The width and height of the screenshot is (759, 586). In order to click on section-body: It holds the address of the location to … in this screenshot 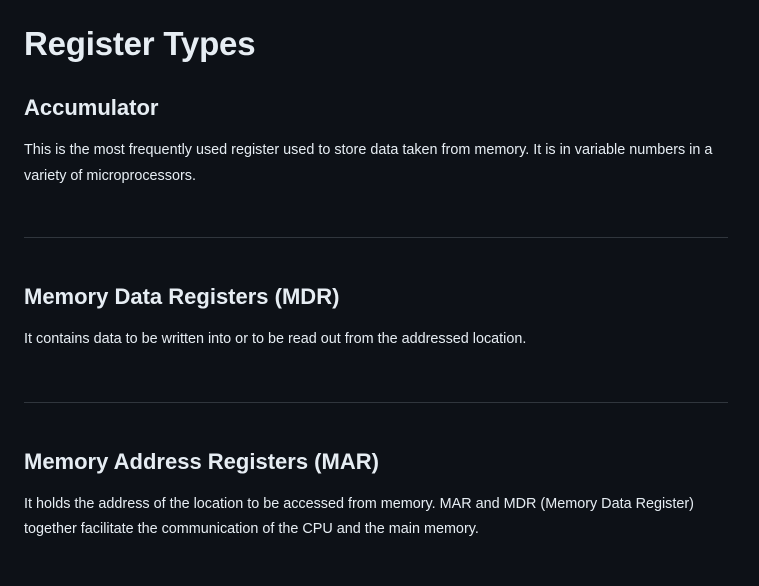, I will do `click(359, 516)`.